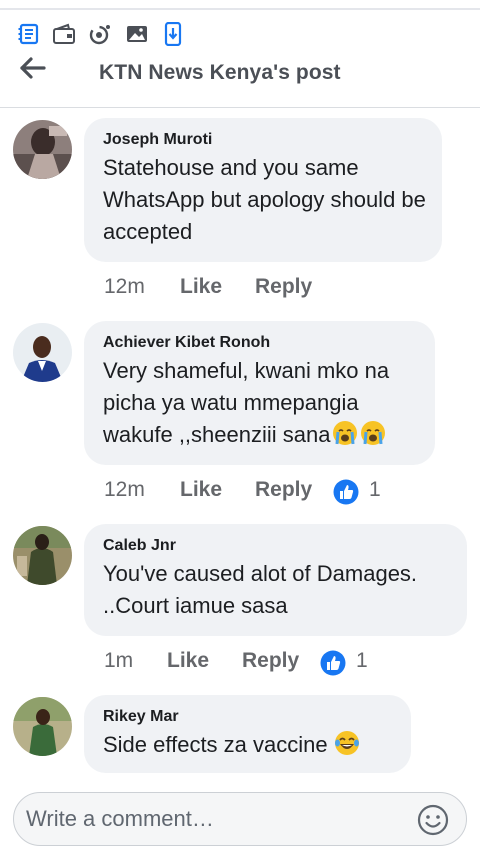 This screenshot has width=480, height=854. I want to click on comment-author: Achiever Kibet Ronoh, so click(261, 343).